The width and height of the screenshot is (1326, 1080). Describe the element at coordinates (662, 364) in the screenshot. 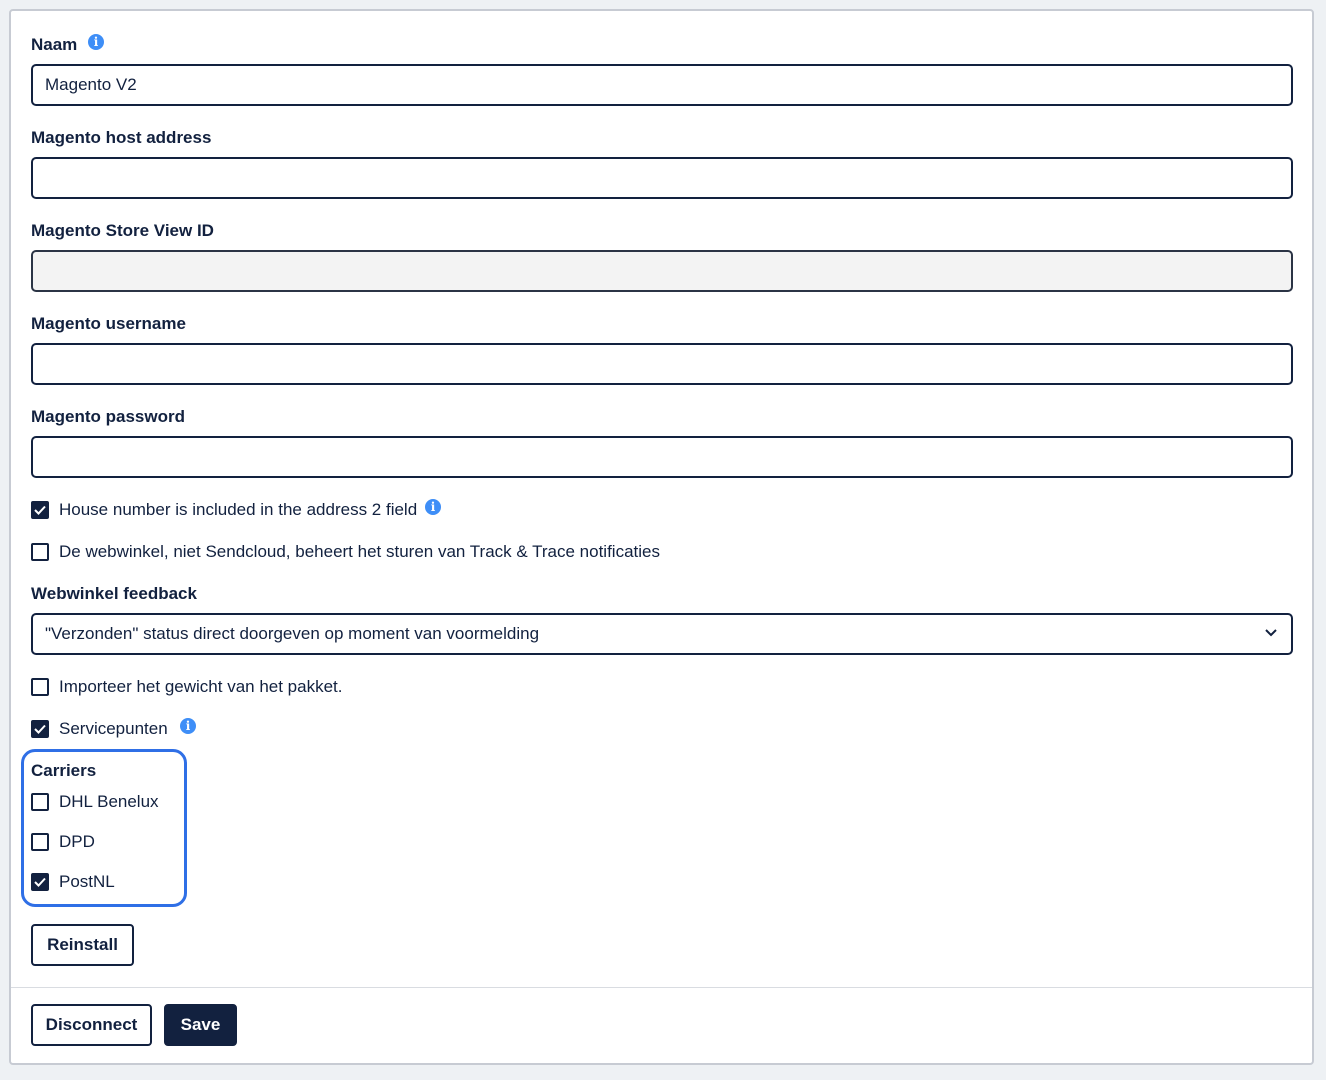

I see `username-input` at that location.